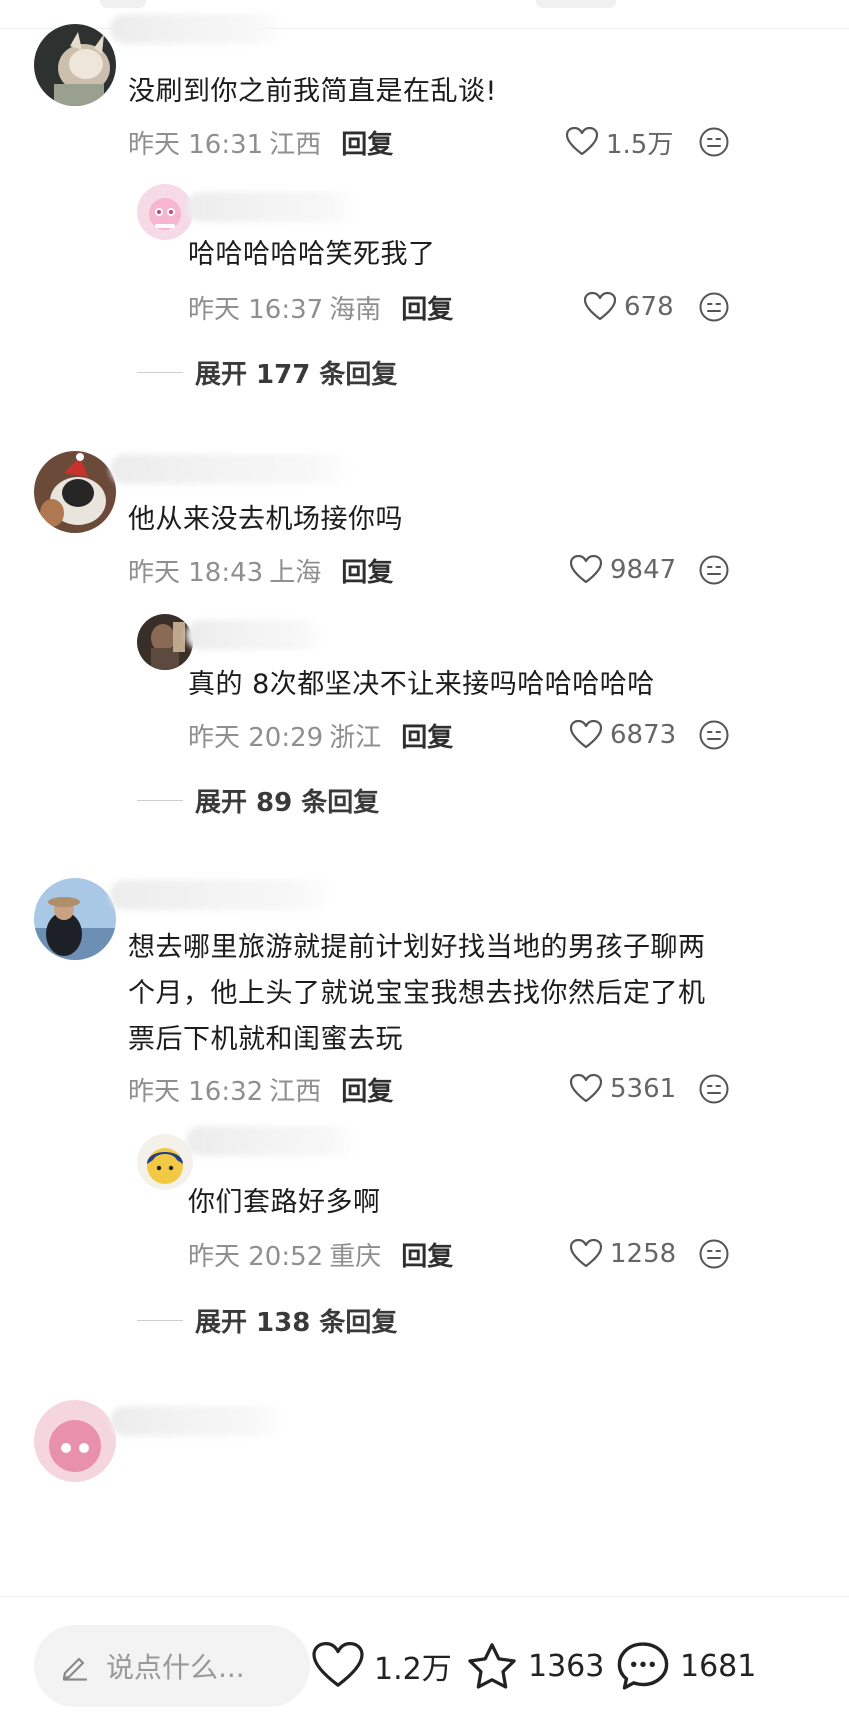  What do you see at coordinates (492, 1666) in the screenshot?
I see `star-icon` at bounding box center [492, 1666].